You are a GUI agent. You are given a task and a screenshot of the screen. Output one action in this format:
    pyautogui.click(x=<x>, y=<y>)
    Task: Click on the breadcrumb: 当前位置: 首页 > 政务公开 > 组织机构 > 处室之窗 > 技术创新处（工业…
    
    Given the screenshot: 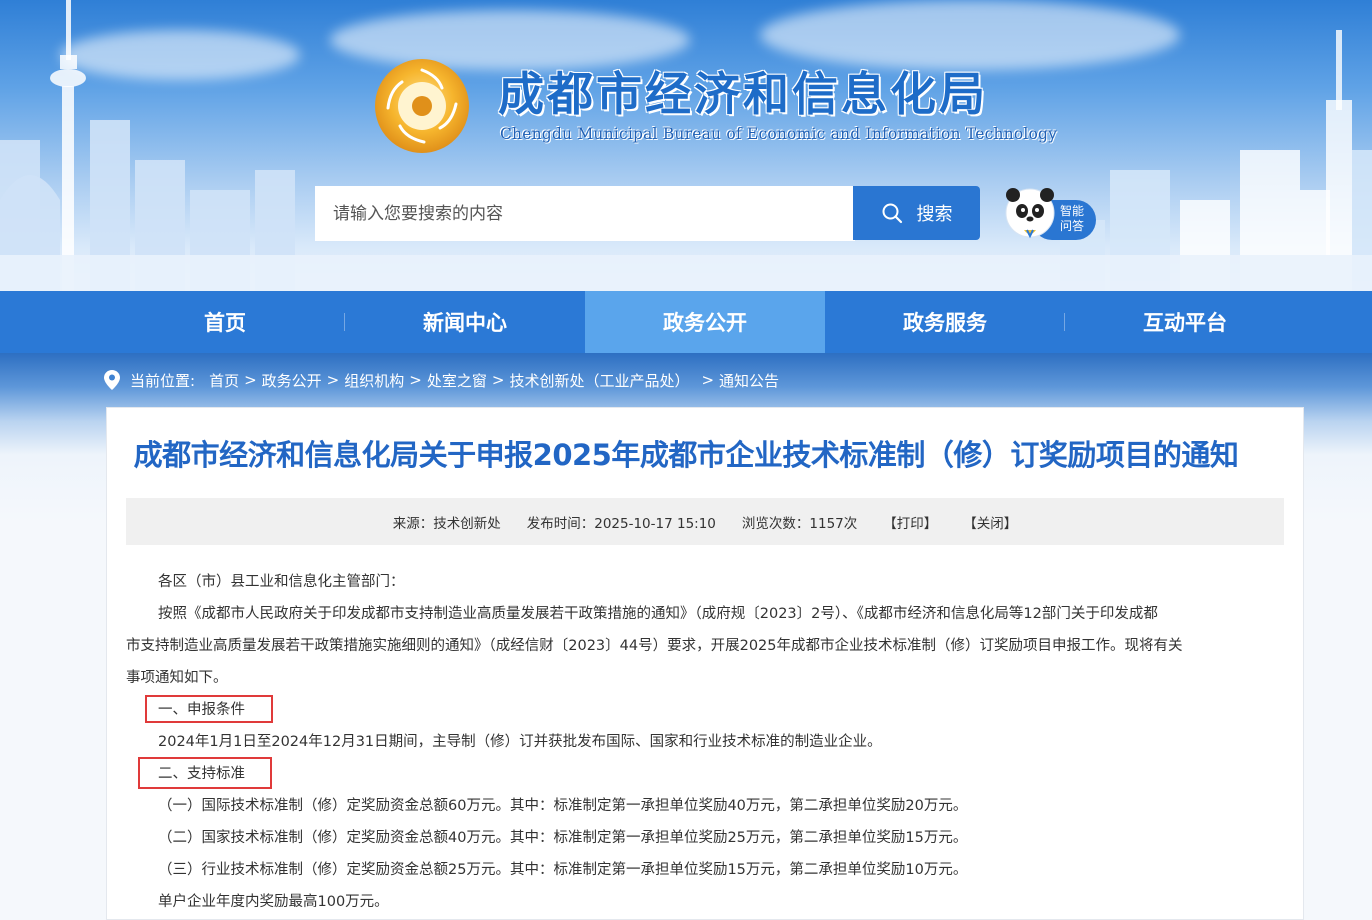 What is the action you would take?
    pyautogui.click(x=441, y=380)
    